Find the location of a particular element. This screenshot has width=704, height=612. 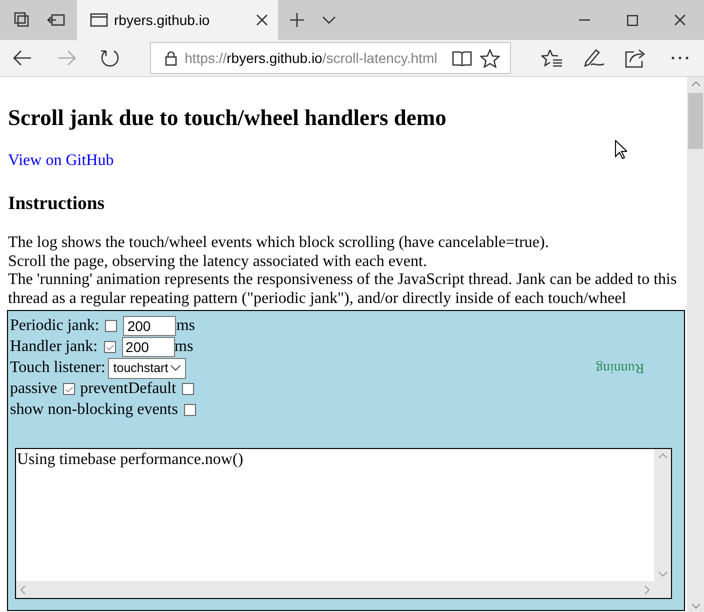

browser-tab: rbyers.github.io is located at coordinates (177, 20).